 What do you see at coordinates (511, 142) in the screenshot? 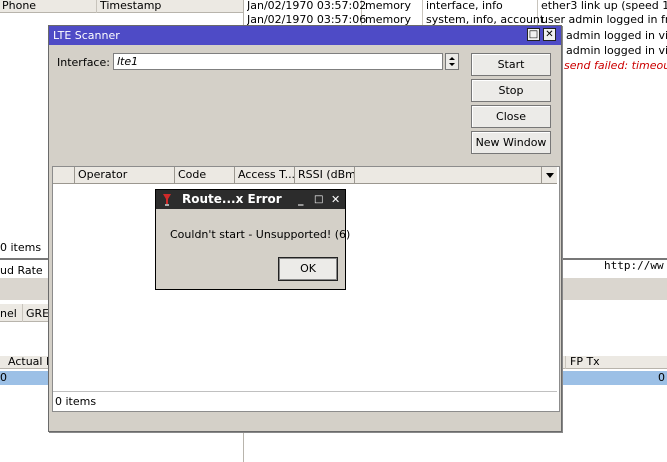
I see `new-window-button: New Window` at bounding box center [511, 142].